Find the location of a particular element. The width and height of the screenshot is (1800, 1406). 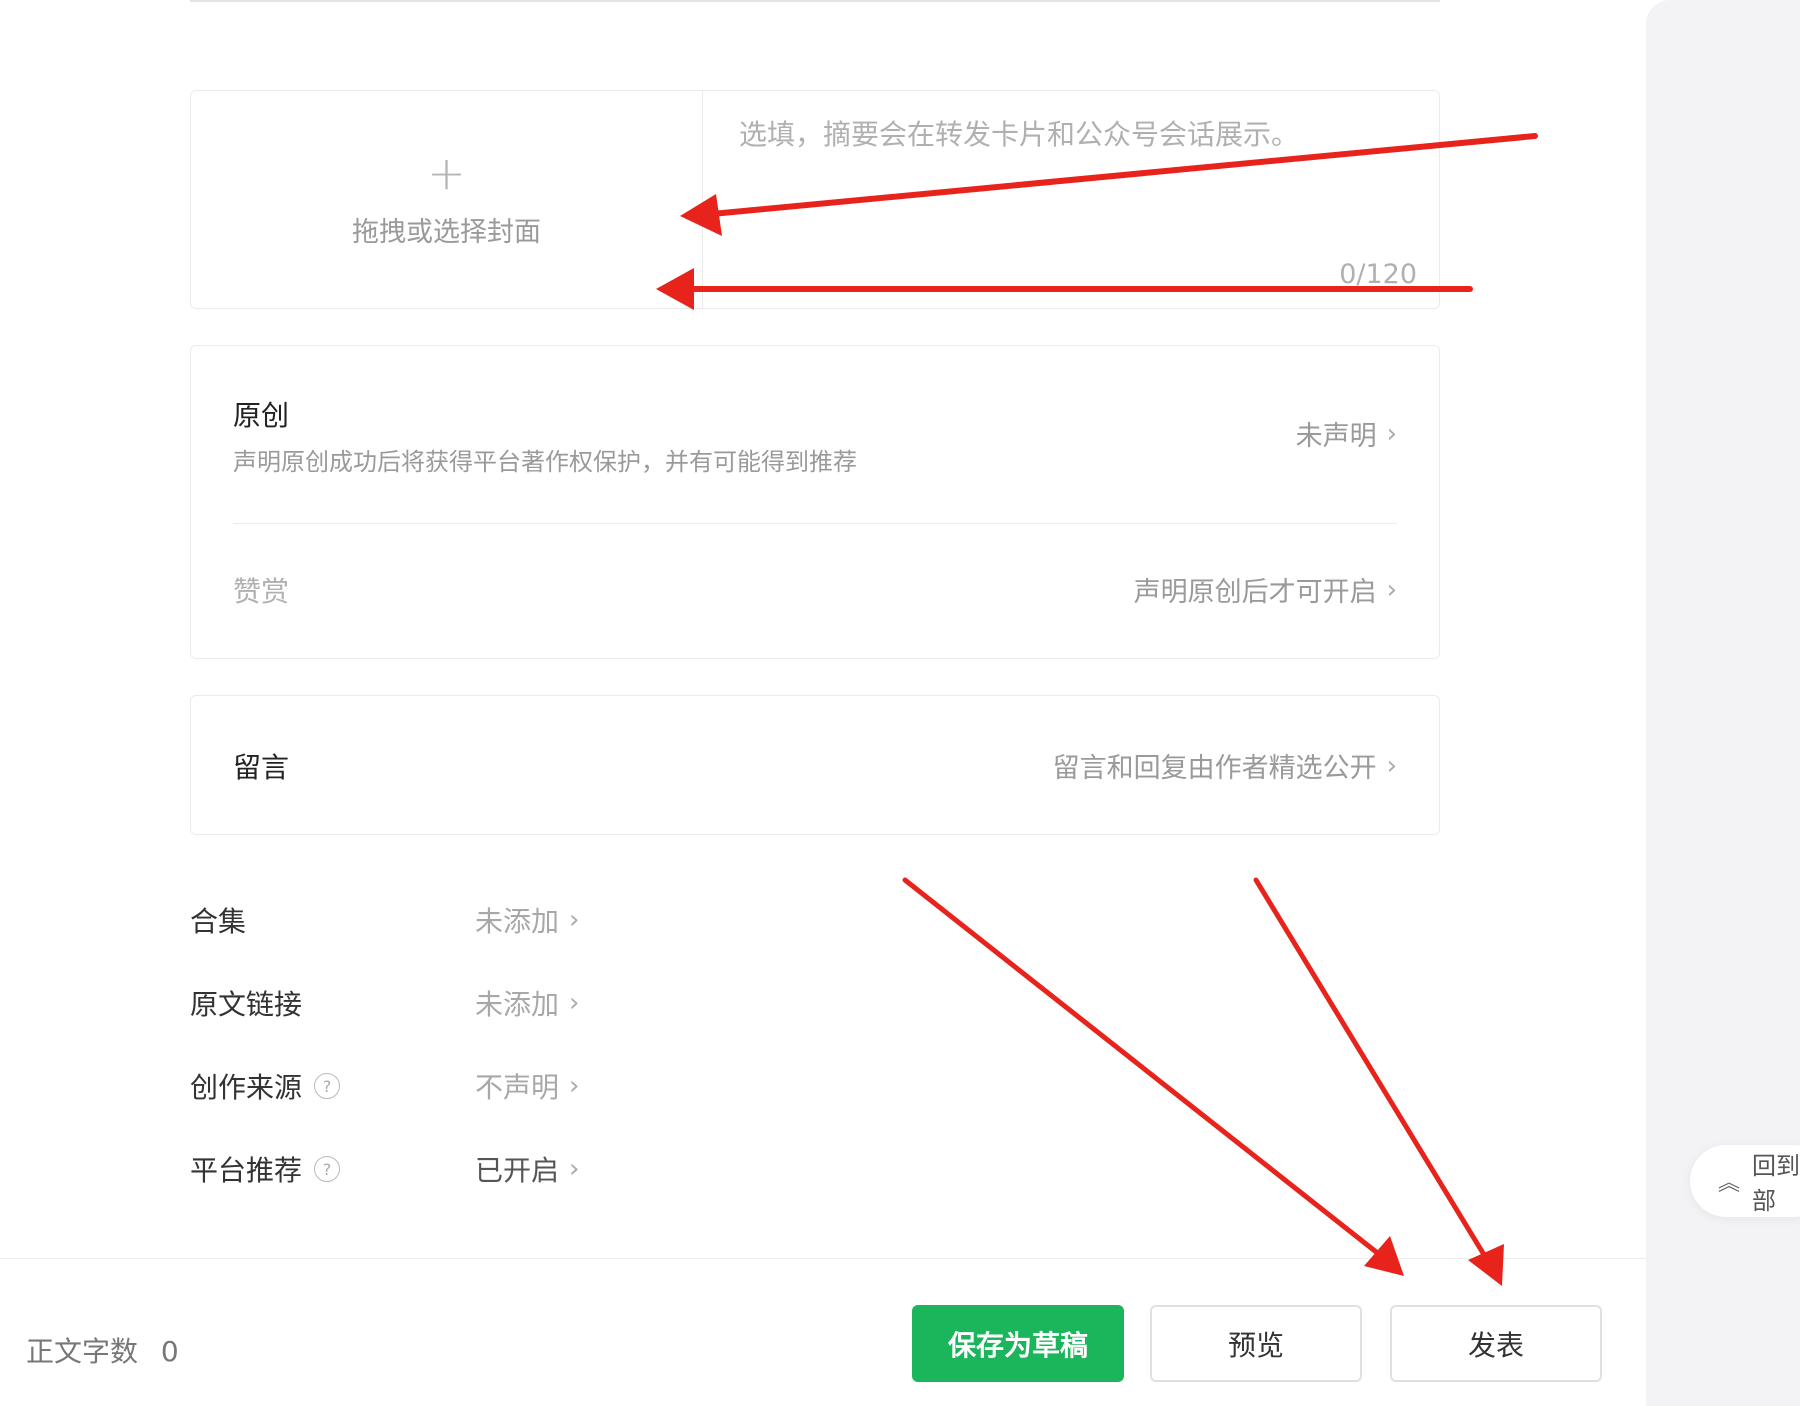

setting-value: 已开启 is located at coordinates (517, 1170).